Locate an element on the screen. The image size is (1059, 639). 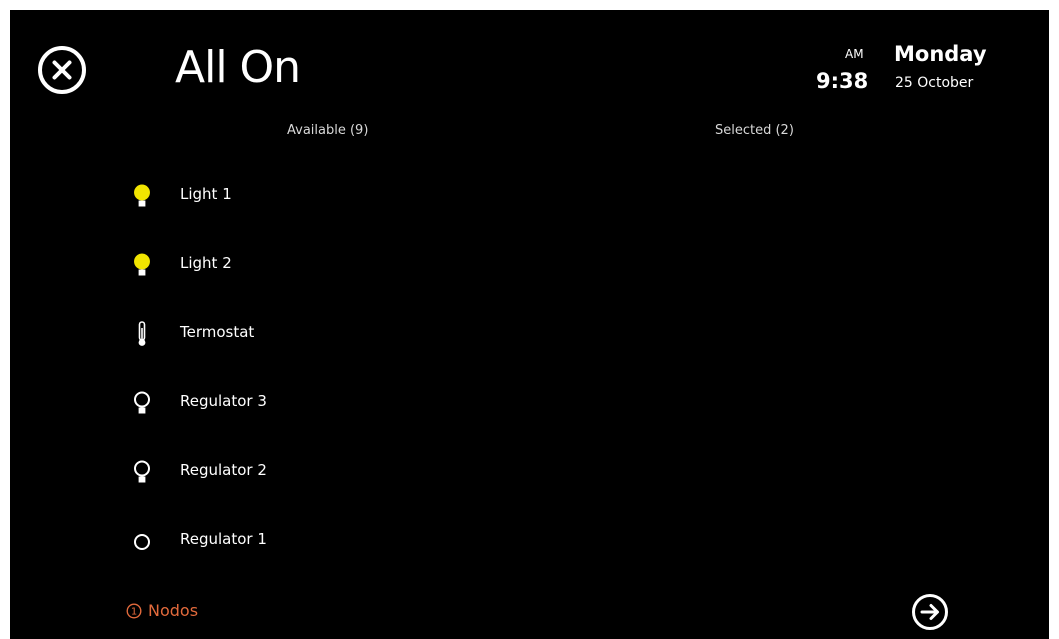
nodos-link: 1 Nodos is located at coordinates (162, 610).